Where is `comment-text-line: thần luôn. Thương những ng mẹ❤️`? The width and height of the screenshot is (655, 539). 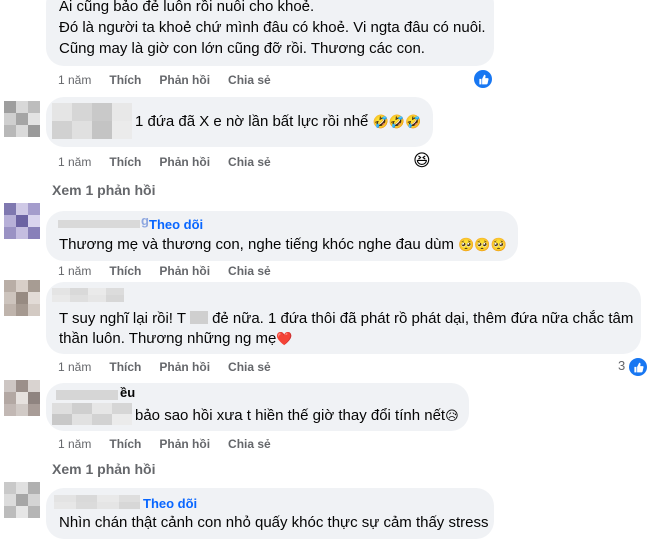
comment-text-line: thần luôn. Thương những ng mẹ❤️ is located at coordinates (176, 338).